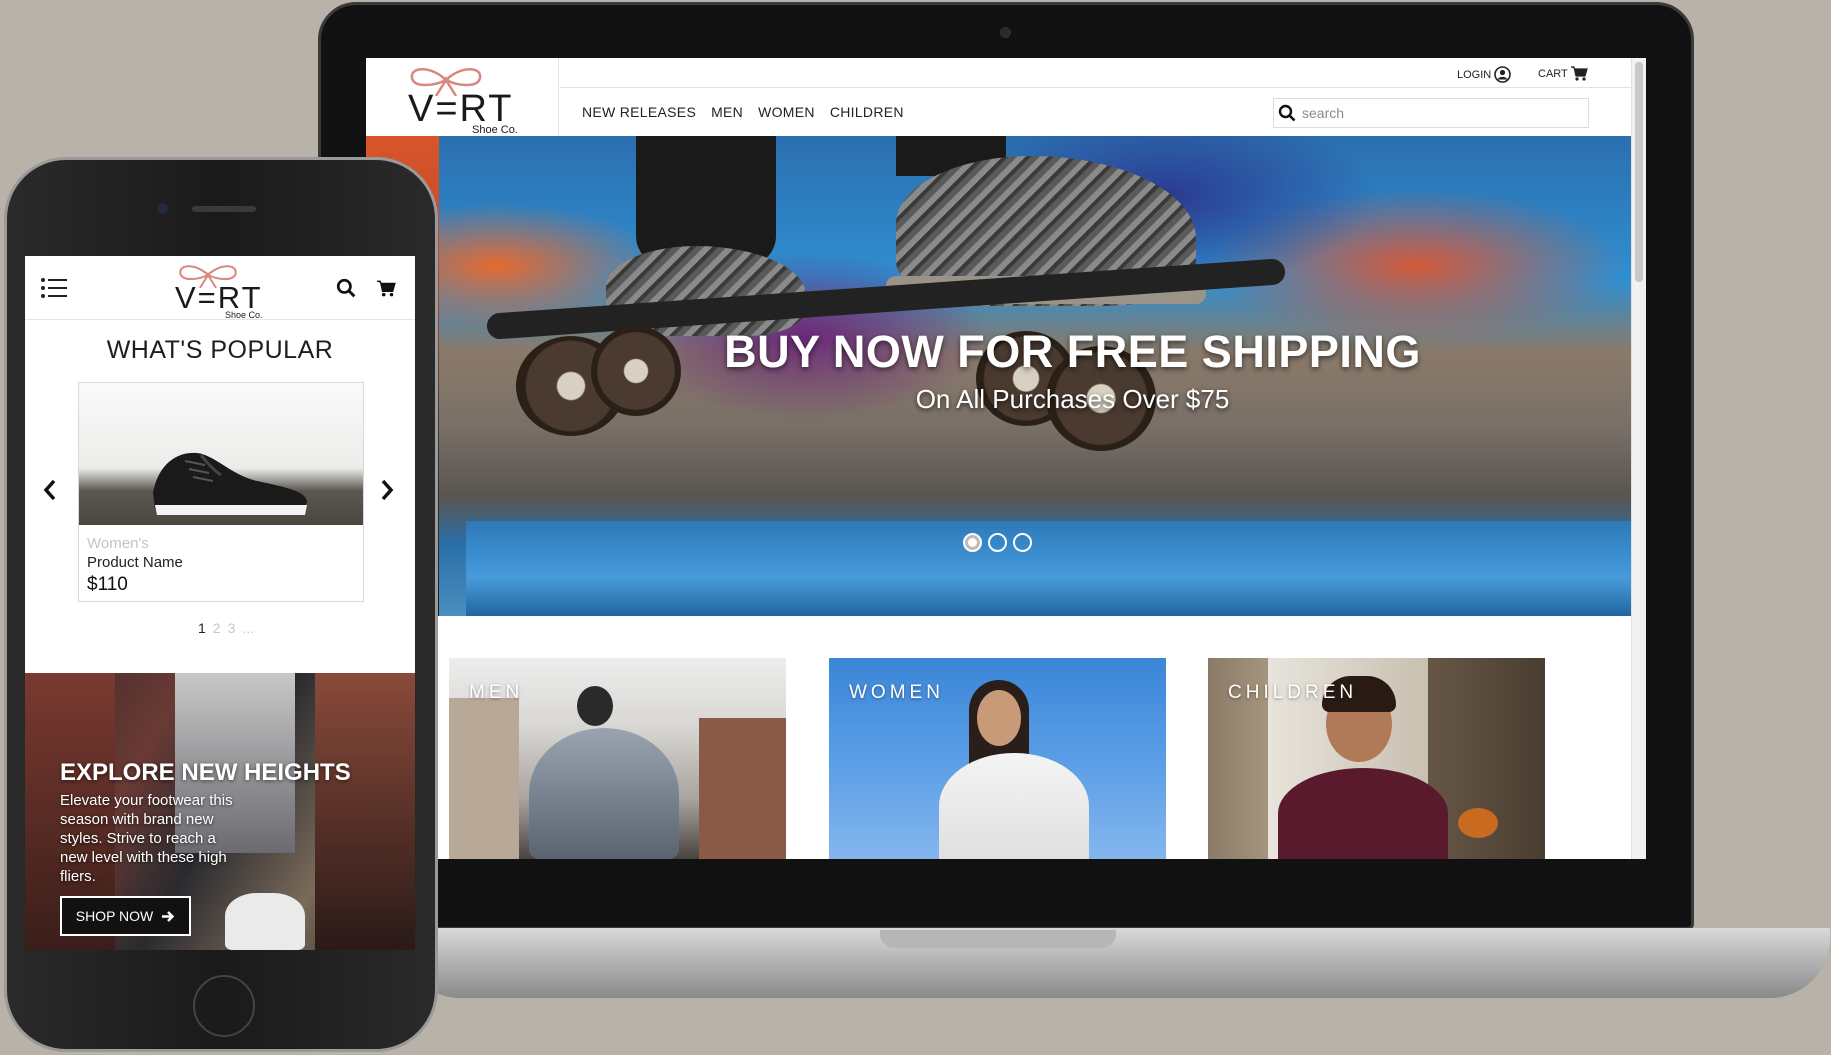 The height and width of the screenshot is (1055, 1831). I want to click on children-photo-shirt, so click(1363, 813).